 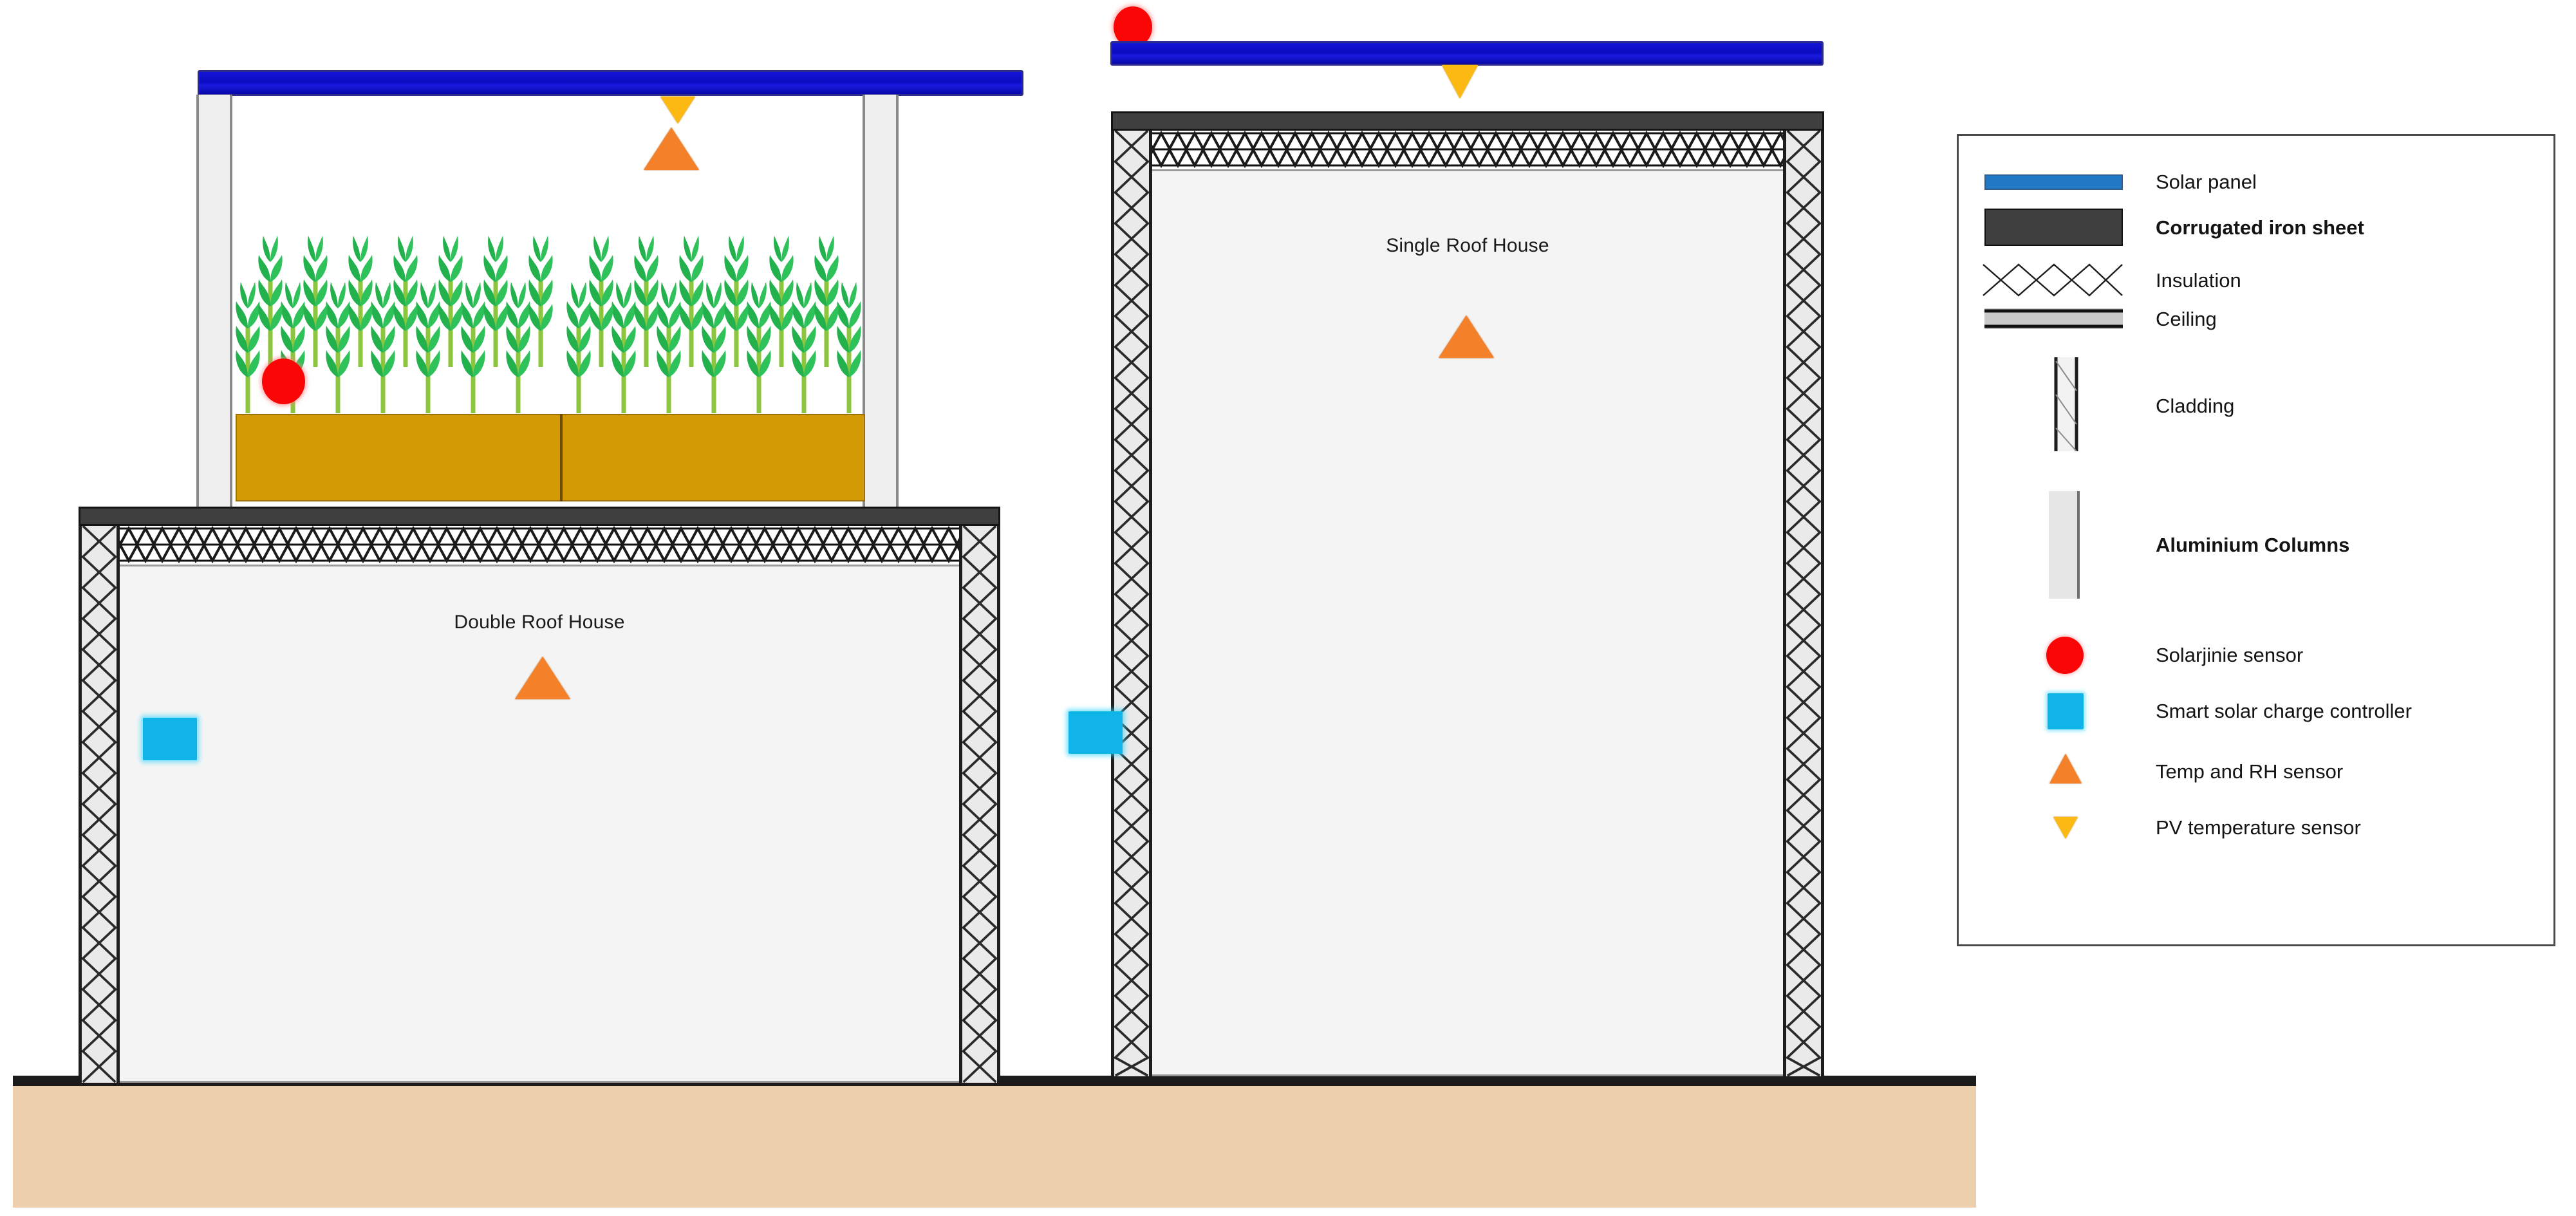 What do you see at coordinates (1467, 121) in the screenshot?
I see `corrugated-iron-sheet-single` at bounding box center [1467, 121].